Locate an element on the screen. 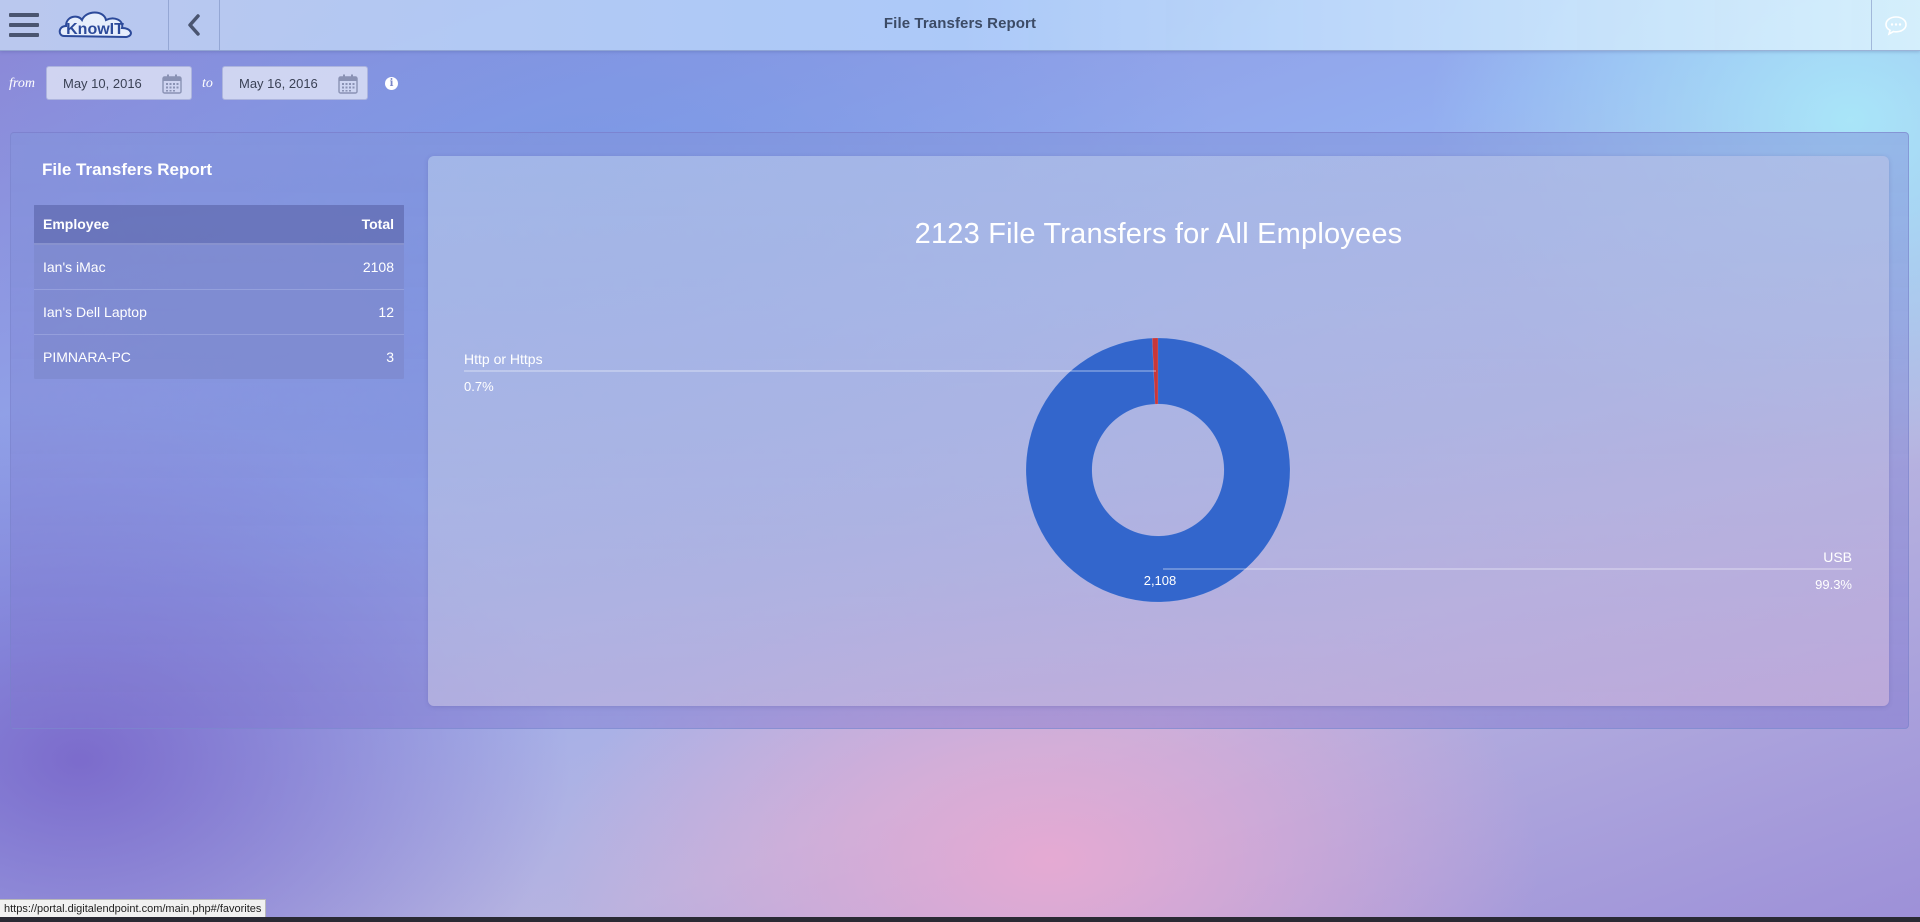 The height and width of the screenshot is (922, 1920). to-label: to is located at coordinates (207, 83).